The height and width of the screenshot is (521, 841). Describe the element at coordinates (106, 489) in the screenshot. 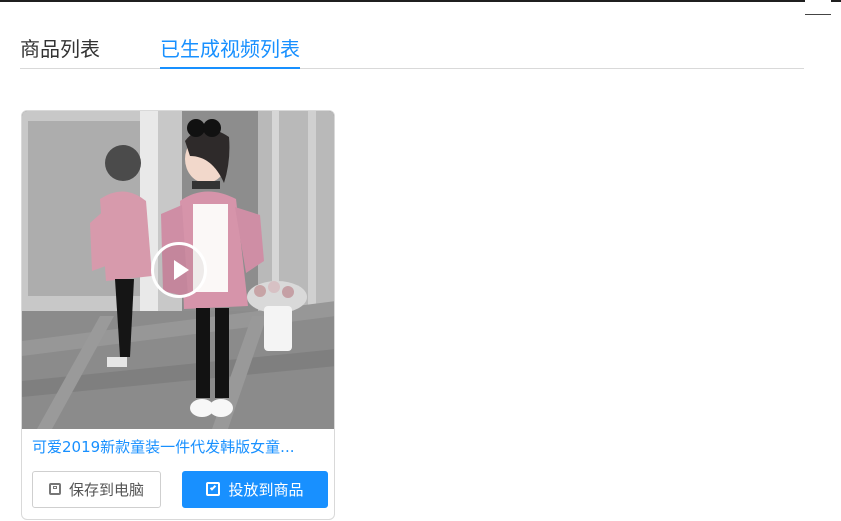

I see `save-to-computer-label: 保存到电脑` at that location.